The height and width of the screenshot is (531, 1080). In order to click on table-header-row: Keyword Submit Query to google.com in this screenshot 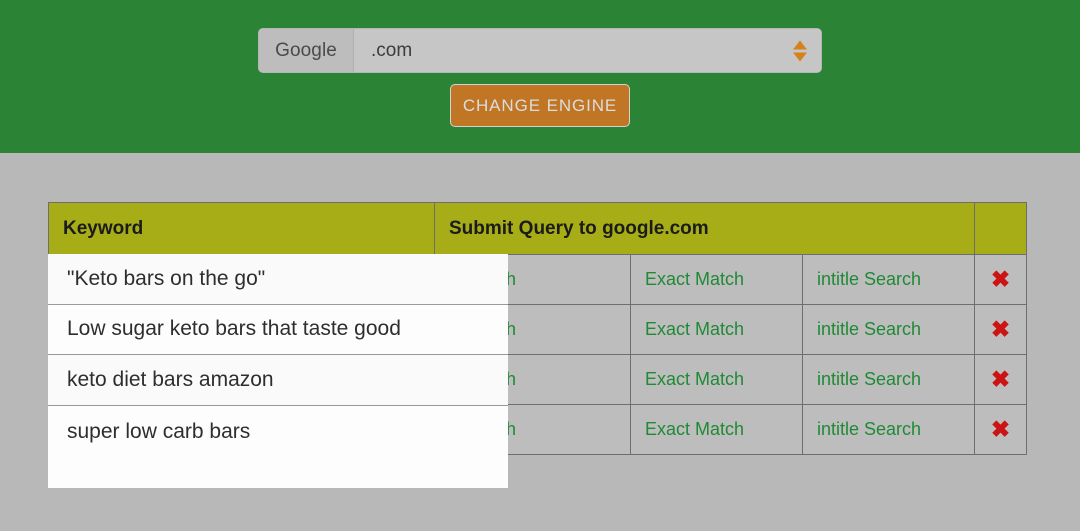, I will do `click(538, 228)`.